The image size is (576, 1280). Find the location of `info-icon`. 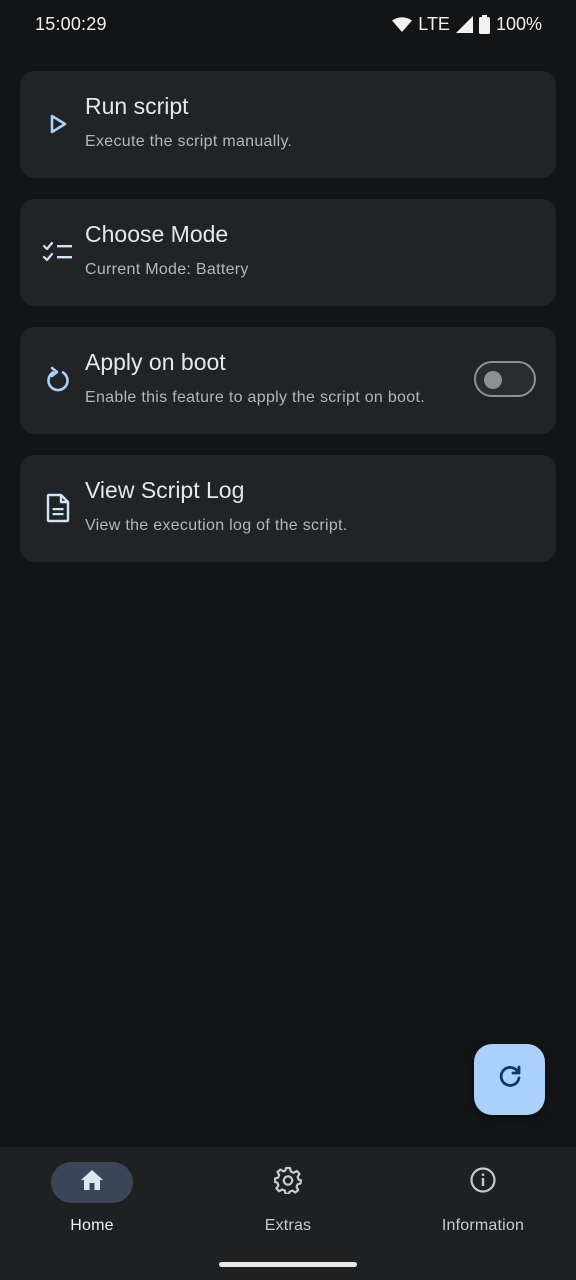

info-icon is located at coordinates (483, 1182).